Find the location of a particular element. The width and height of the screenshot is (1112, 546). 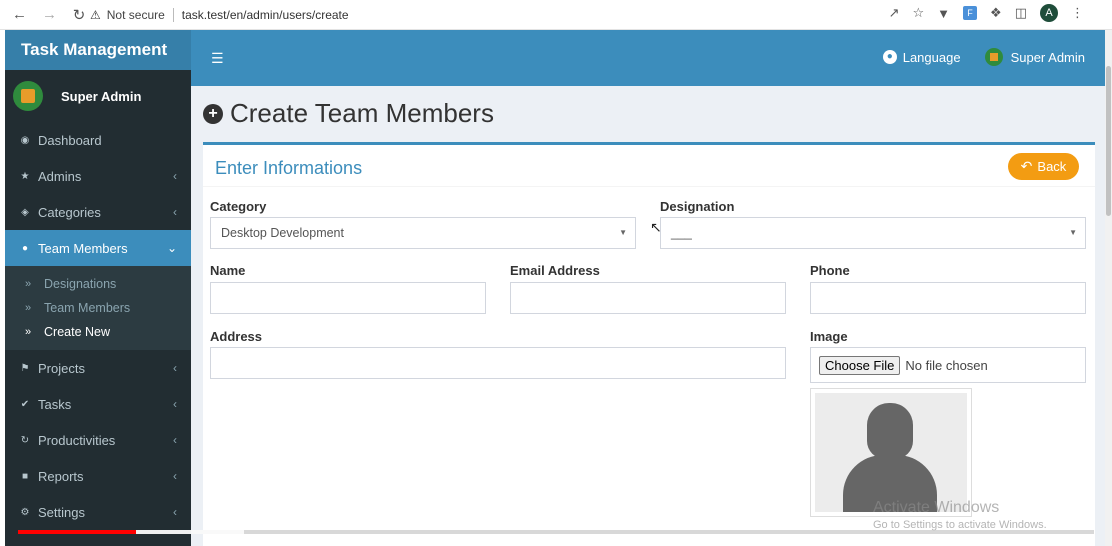

hamburger-menu-icon: ☰ is located at coordinates (217, 58).